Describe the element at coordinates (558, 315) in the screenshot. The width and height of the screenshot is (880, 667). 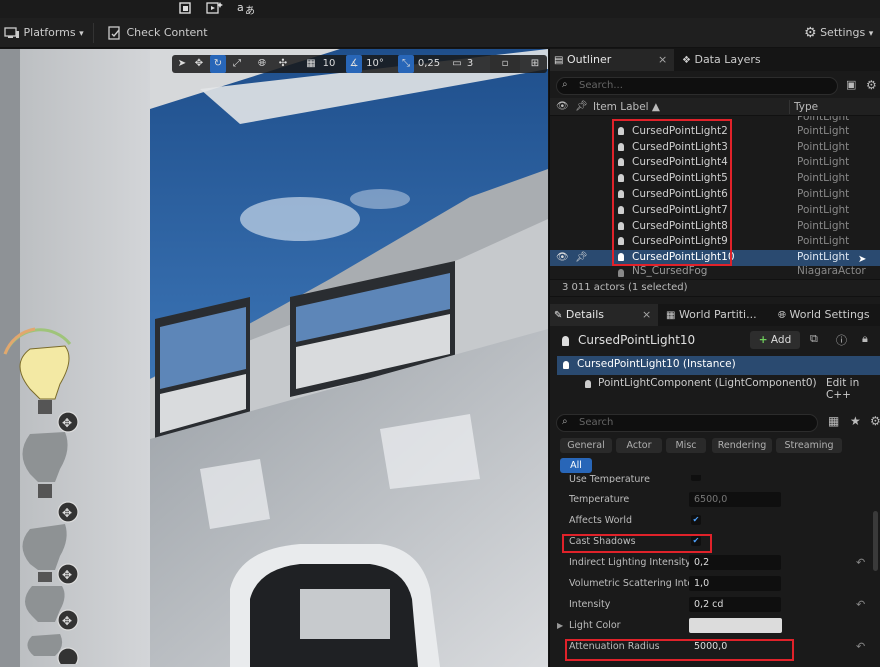
I see `pencil-icon: ✎` at that location.